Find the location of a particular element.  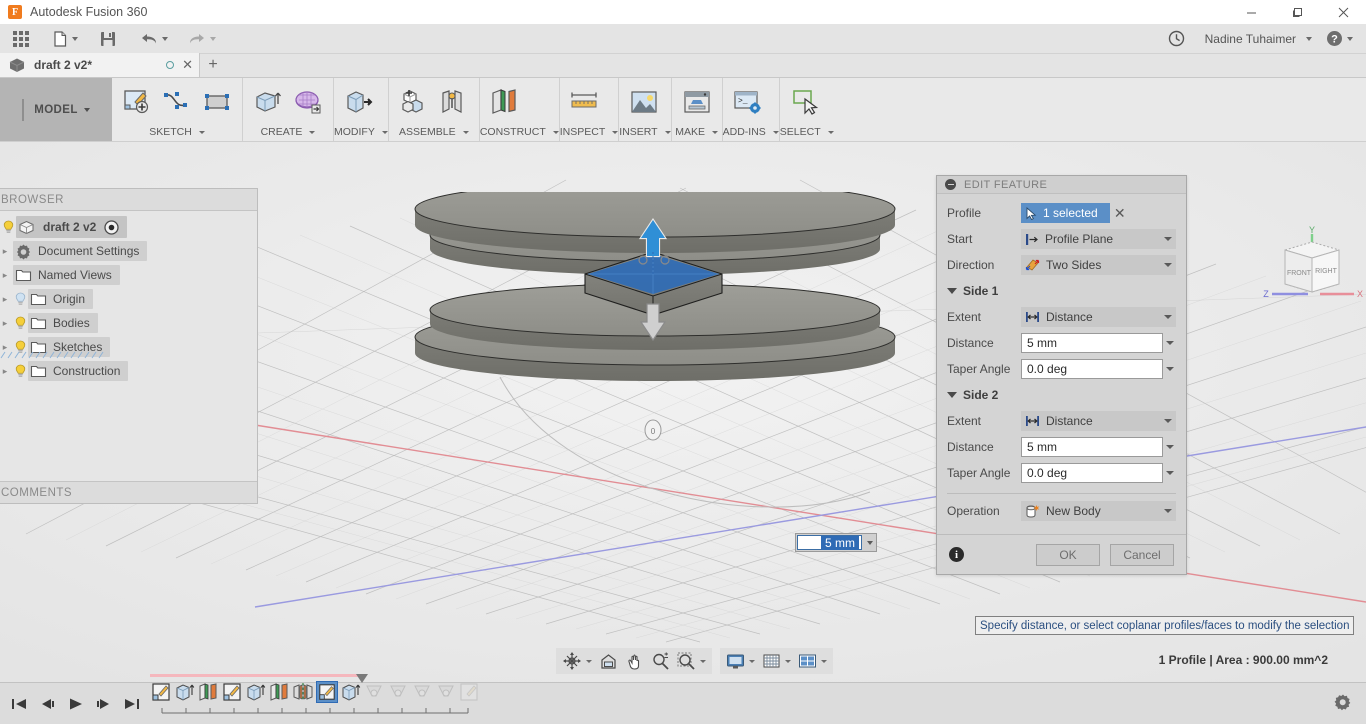

step-back-icon is located at coordinates (47, 704).